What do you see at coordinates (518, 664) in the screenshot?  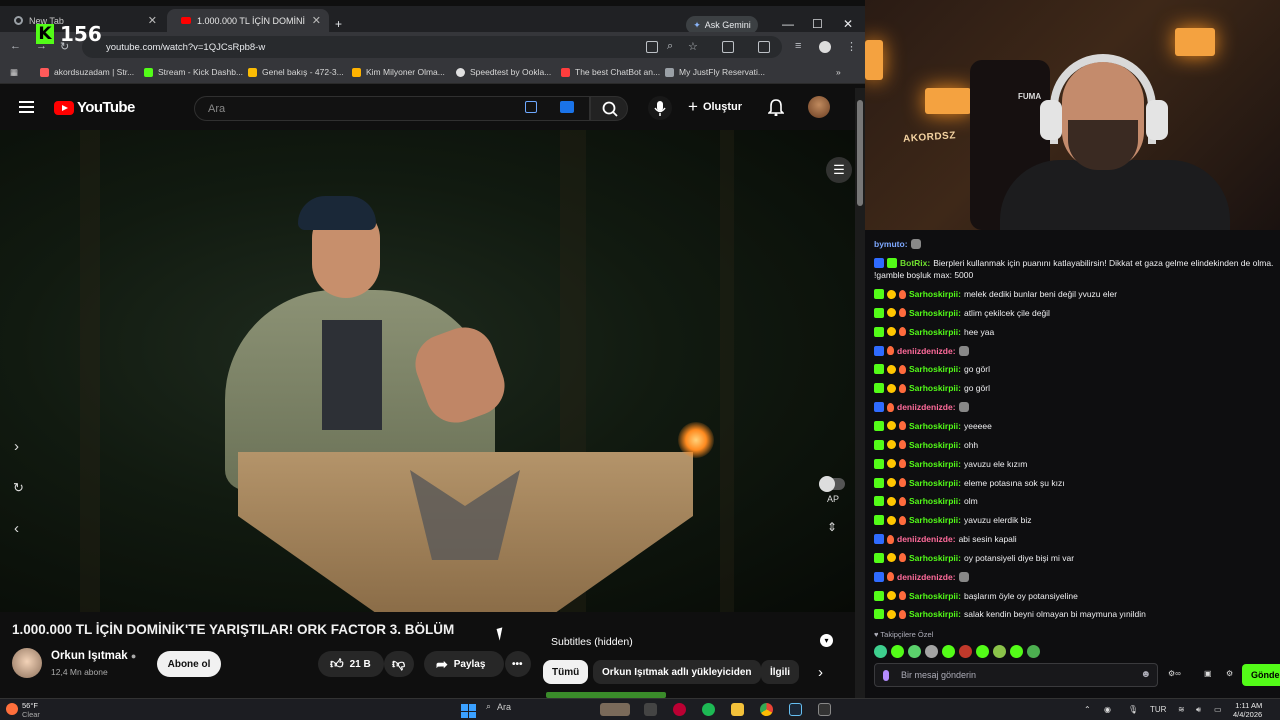 I see `more-actions-button: •••` at bounding box center [518, 664].